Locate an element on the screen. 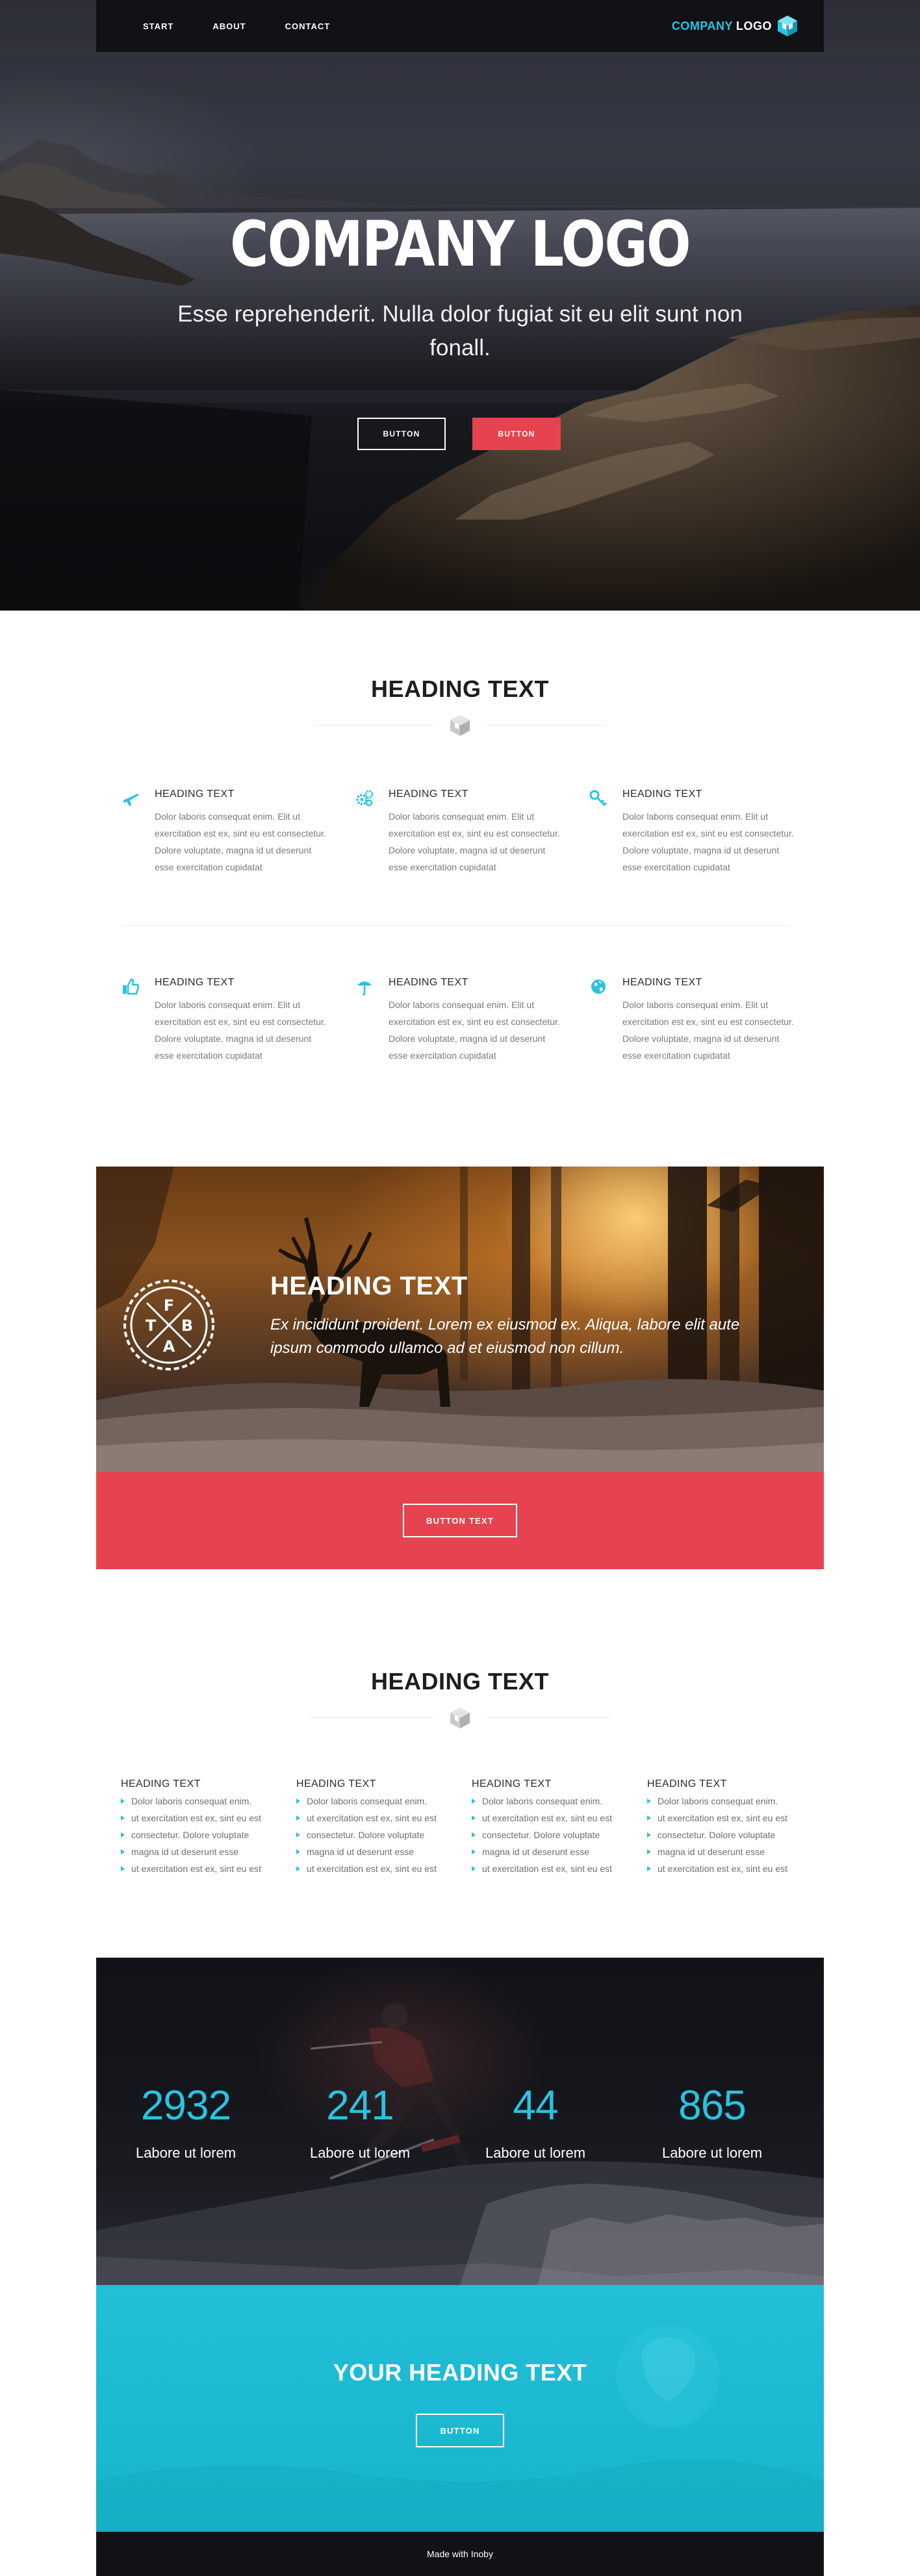 This screenshot has height=2576, width=920. nav-link-contact: CONTACT is located at coordinates (308, 26).